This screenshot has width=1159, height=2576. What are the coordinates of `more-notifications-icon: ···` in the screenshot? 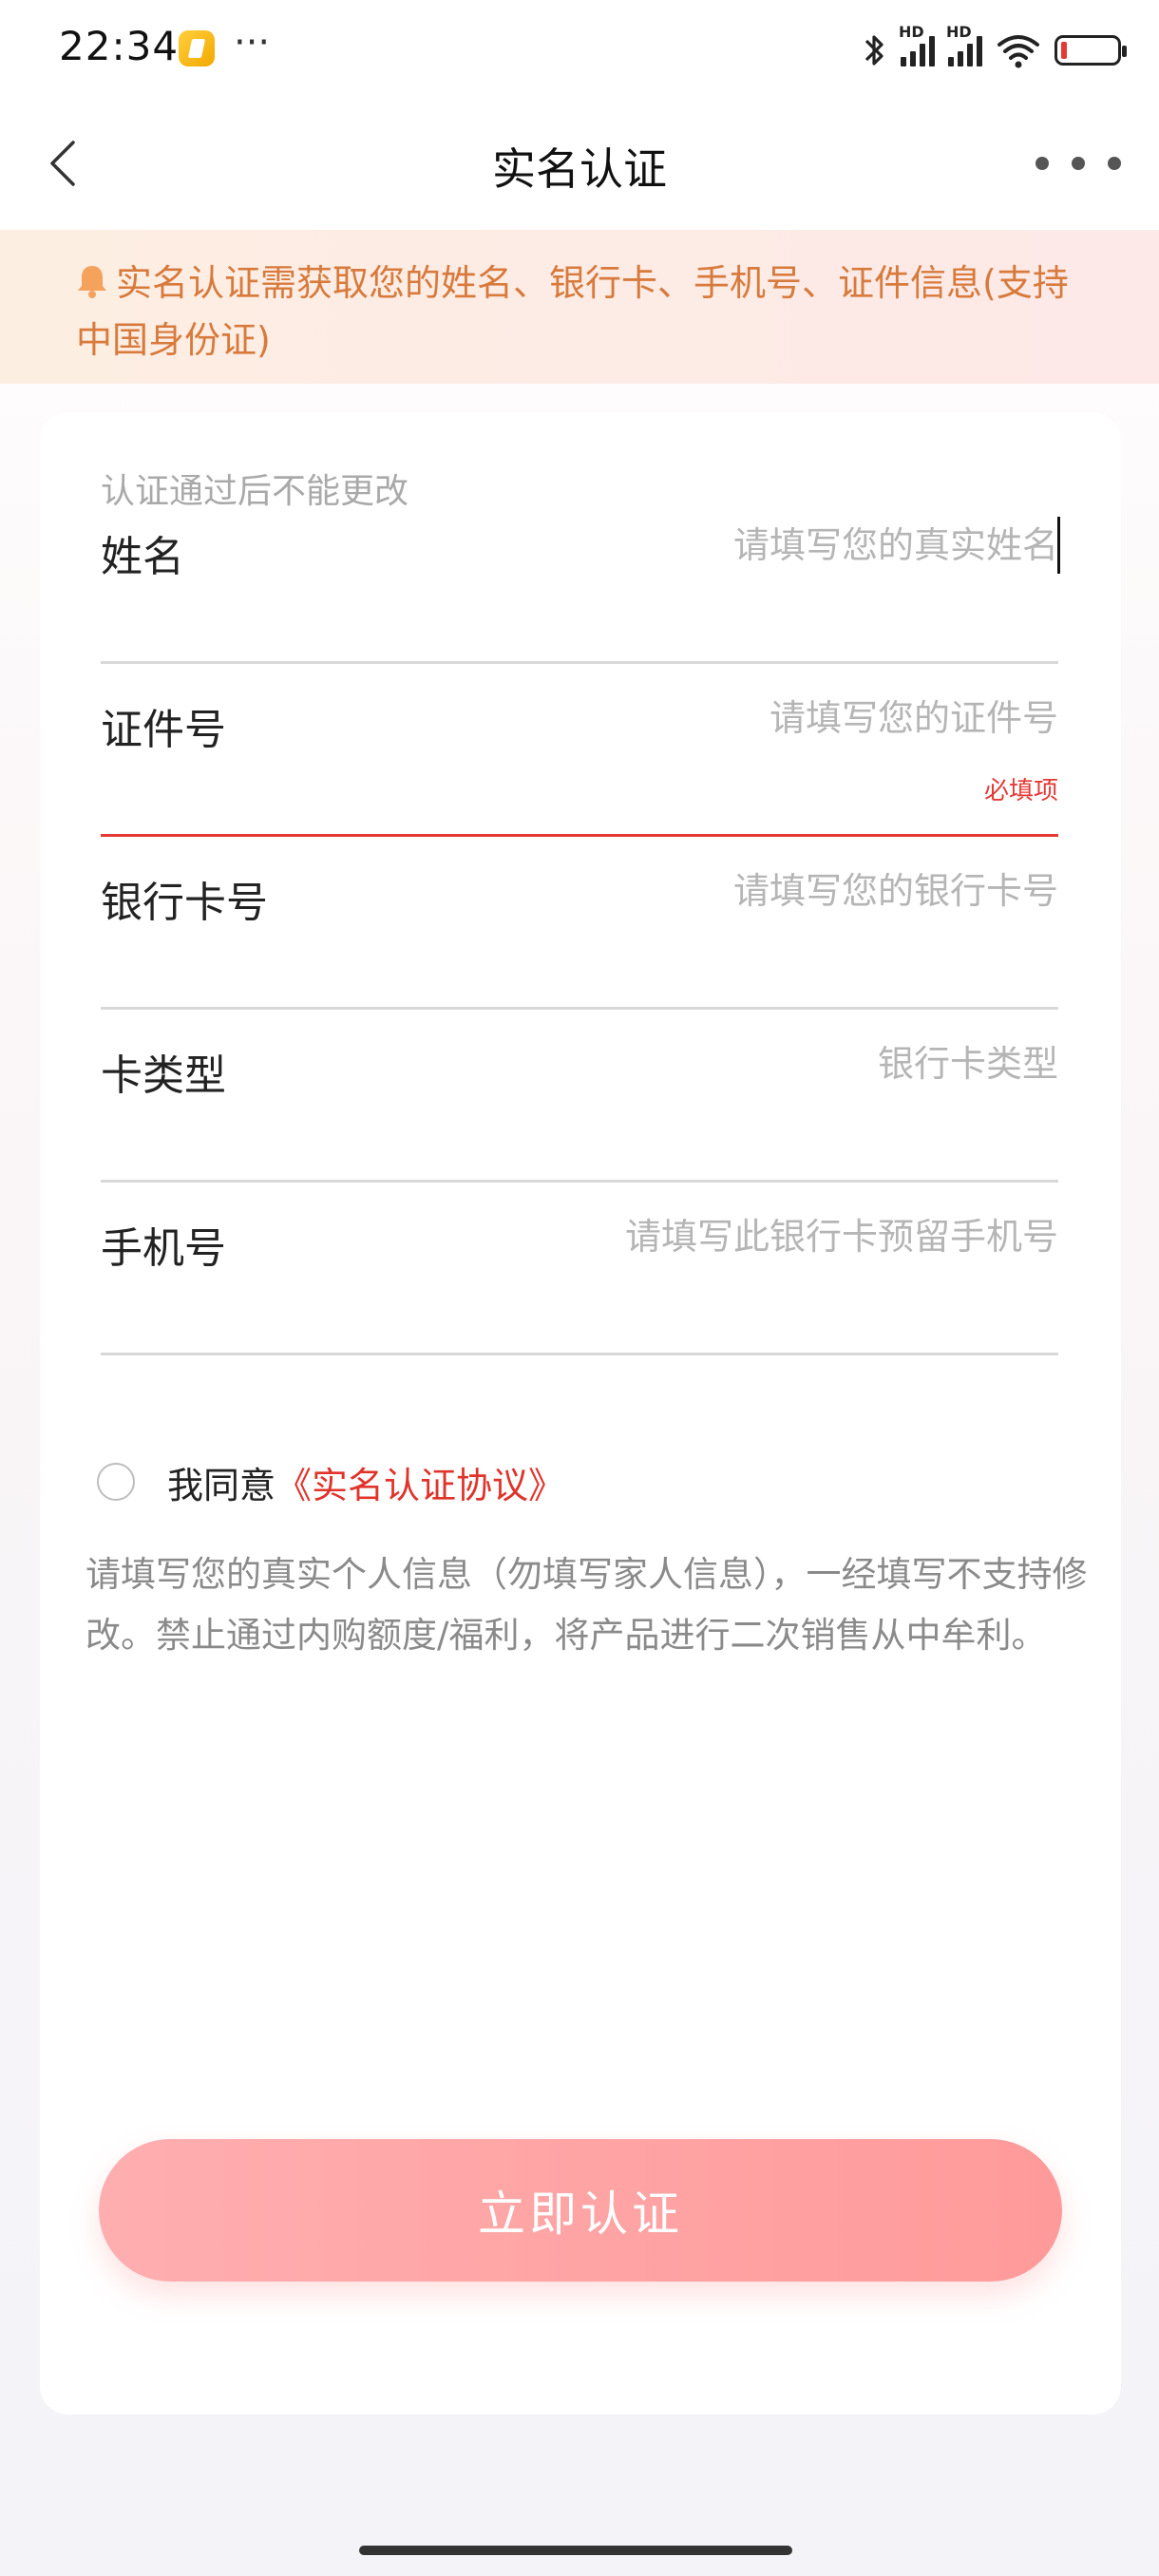 It's located at (252, 43).